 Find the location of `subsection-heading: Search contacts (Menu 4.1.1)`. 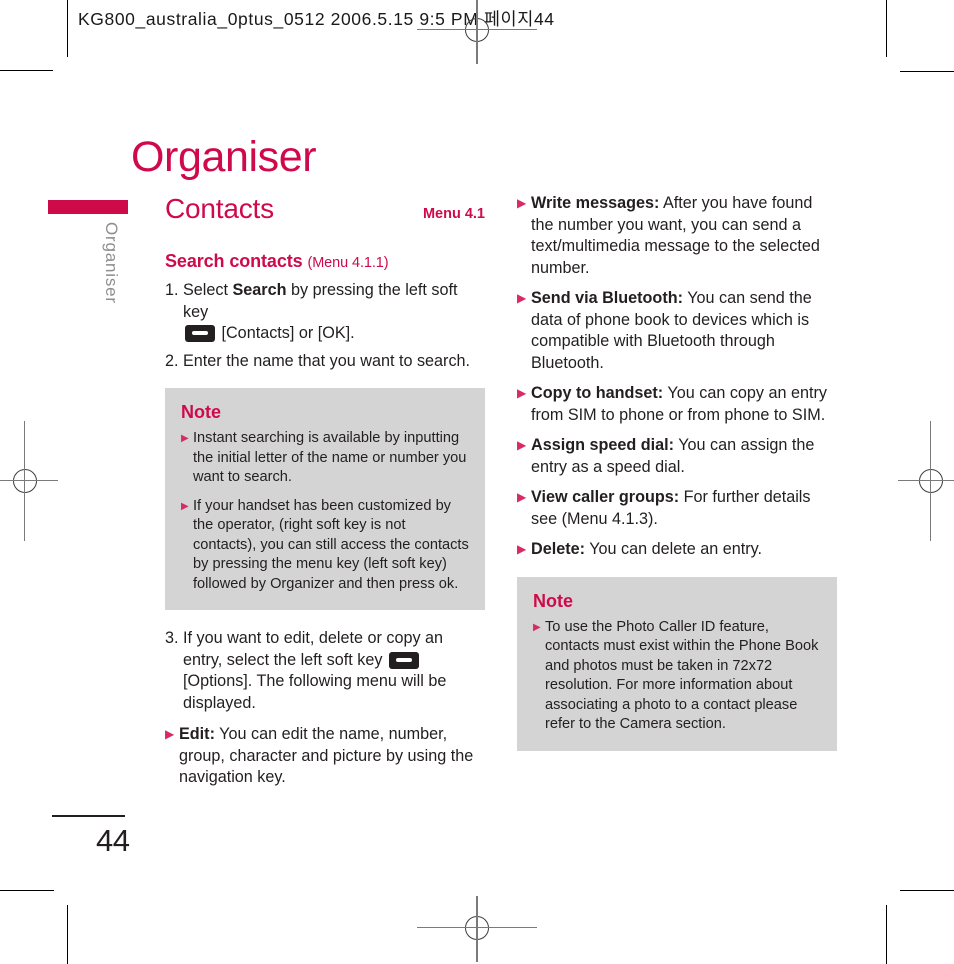

subsection-heading: Search contacts (Menu 4.1.1) is located at coordinates (325, 261).